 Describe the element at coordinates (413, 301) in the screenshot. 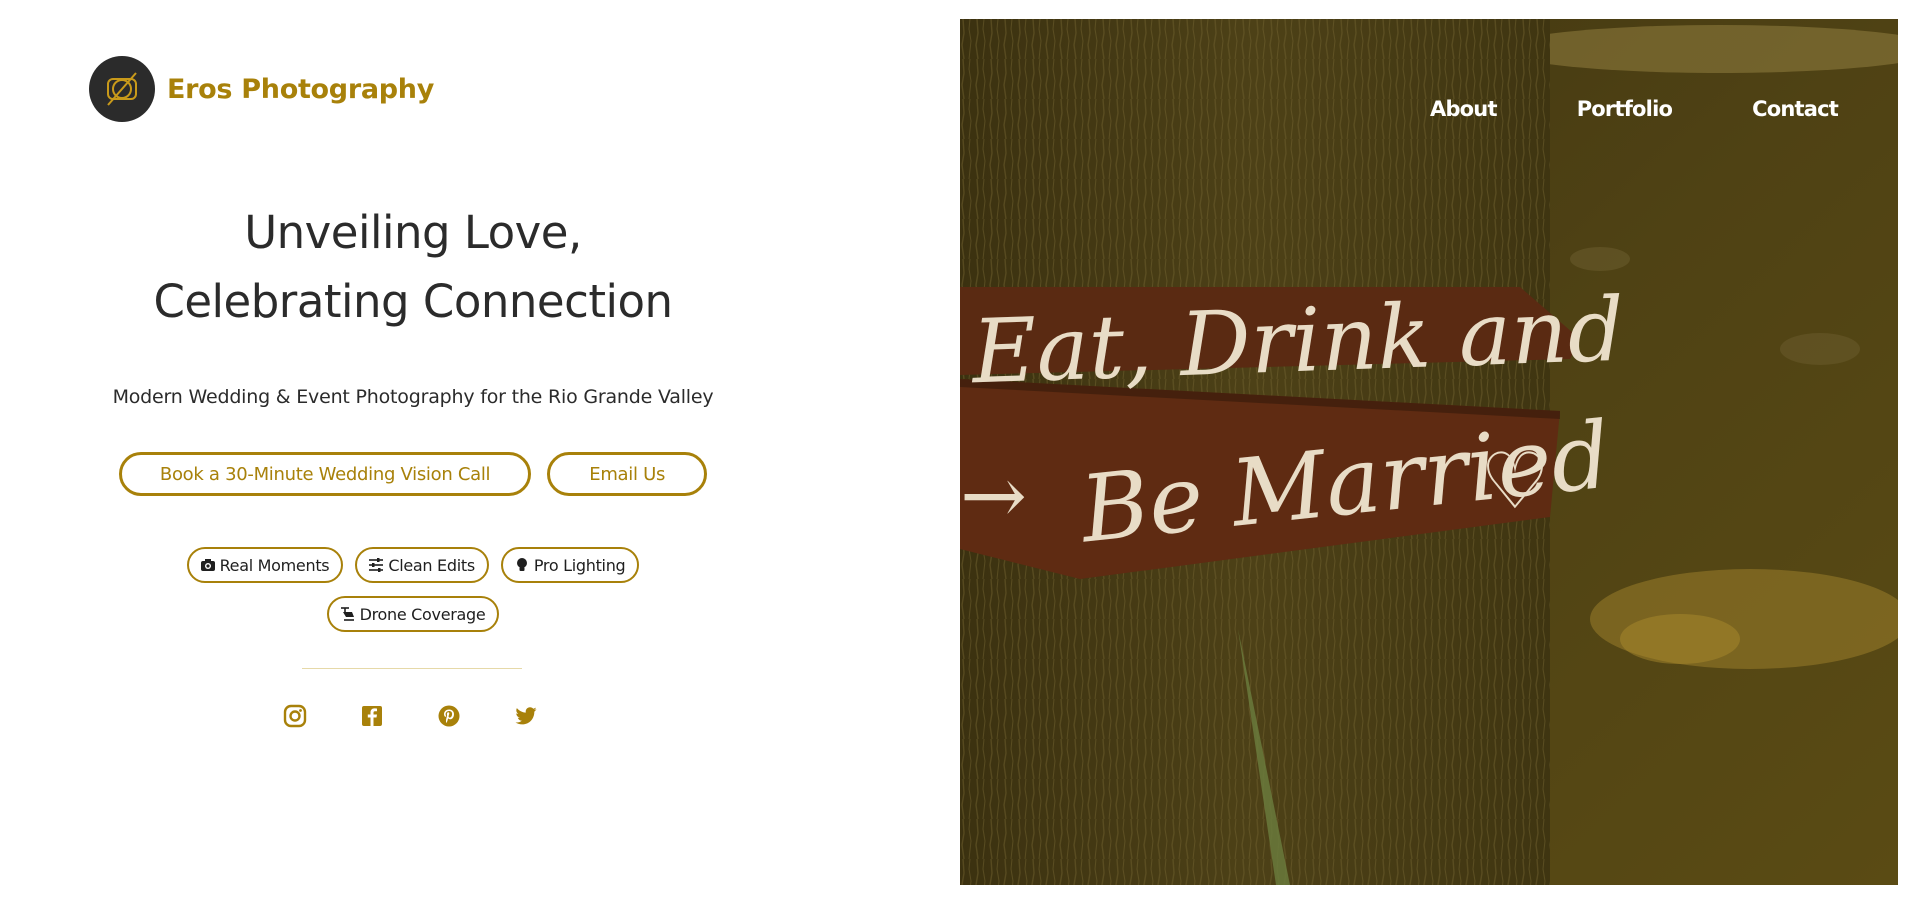

I see `hero-title-line-2: Celebrating Connection` at that location.